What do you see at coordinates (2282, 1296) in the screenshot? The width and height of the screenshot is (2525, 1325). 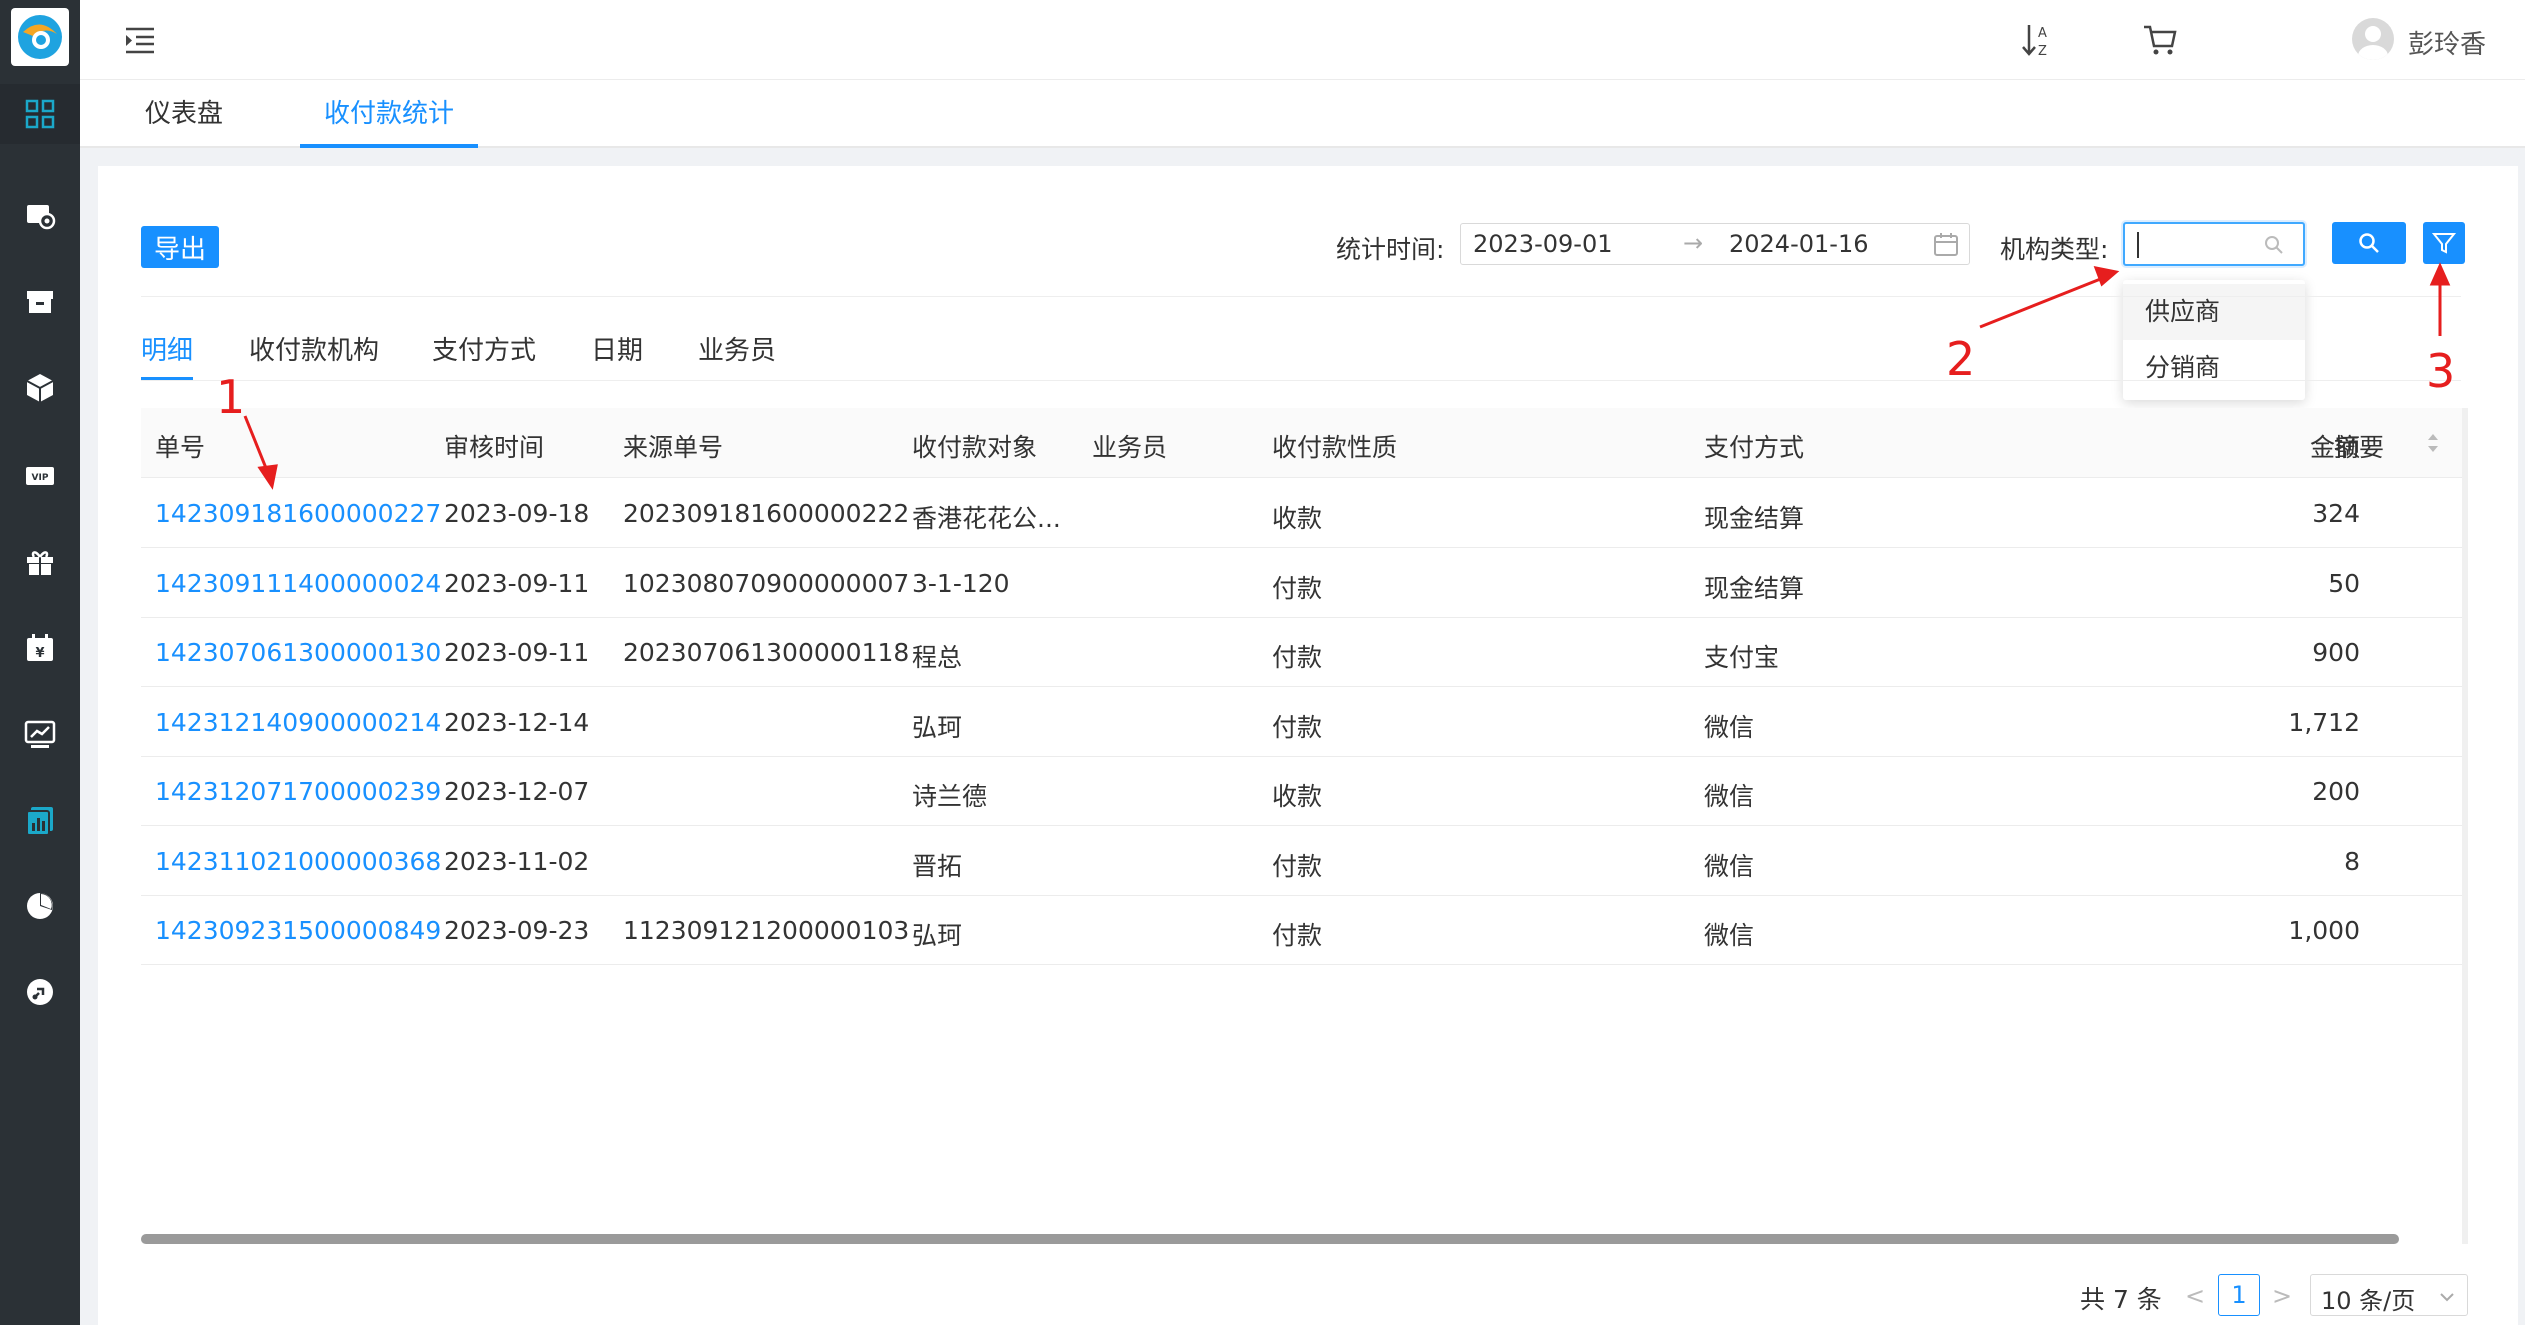 I see `pagination-next: >` at bounding box center [2282, 1296].